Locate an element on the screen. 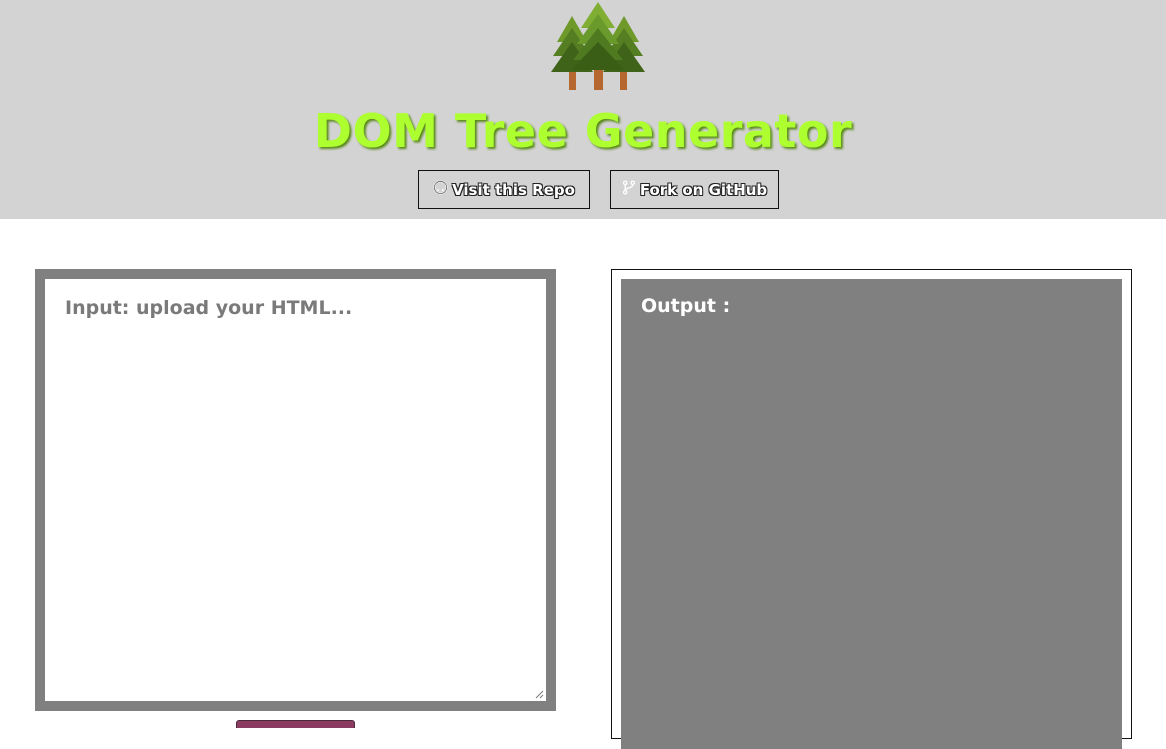 This screenshot has width=1166, height=749. submit-button is located at coordinates (295, 724).